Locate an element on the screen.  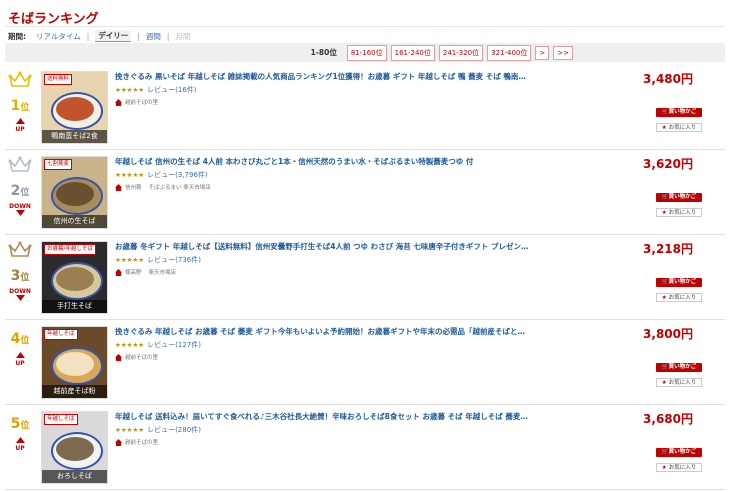
shop-info: 信州蕎 そばぷるまい 楽天市場店 is located at coordinates (163, 187).